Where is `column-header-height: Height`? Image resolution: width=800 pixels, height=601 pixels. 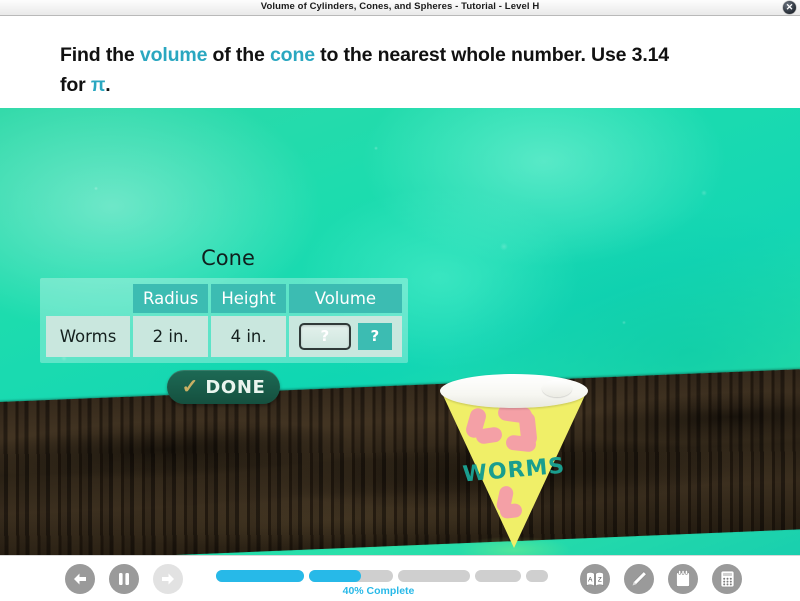 column-header-height: Height is located at coordinates (248, 298).